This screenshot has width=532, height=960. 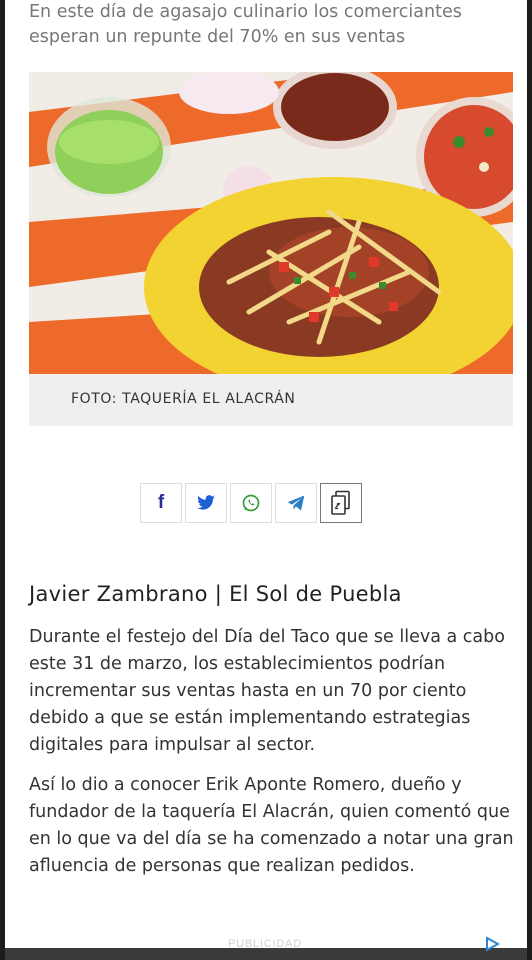 I want to click on twitter-icon, so click(x=206, y=502).